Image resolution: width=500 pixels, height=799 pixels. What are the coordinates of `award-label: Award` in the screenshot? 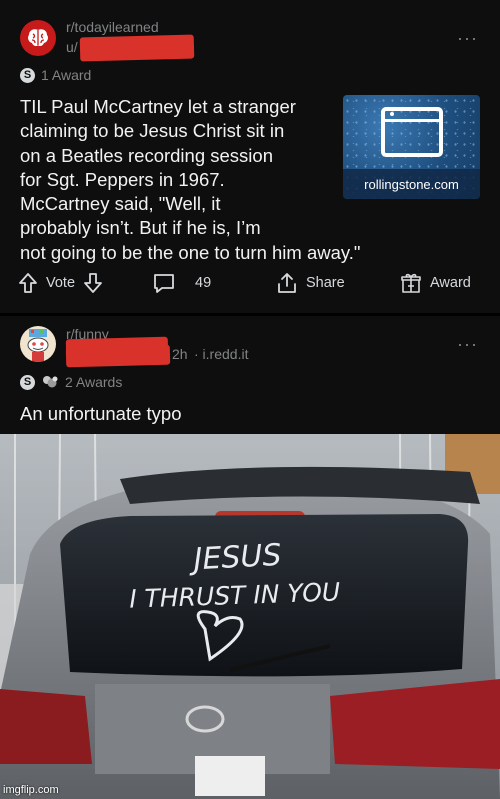 It's located at (450, 283).